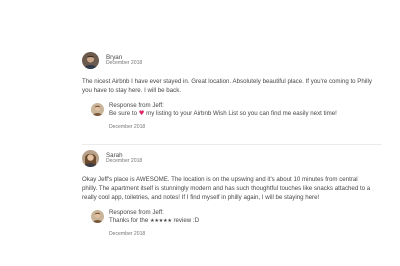  I want to click on heart-icon: ♥, so click(141, 114).